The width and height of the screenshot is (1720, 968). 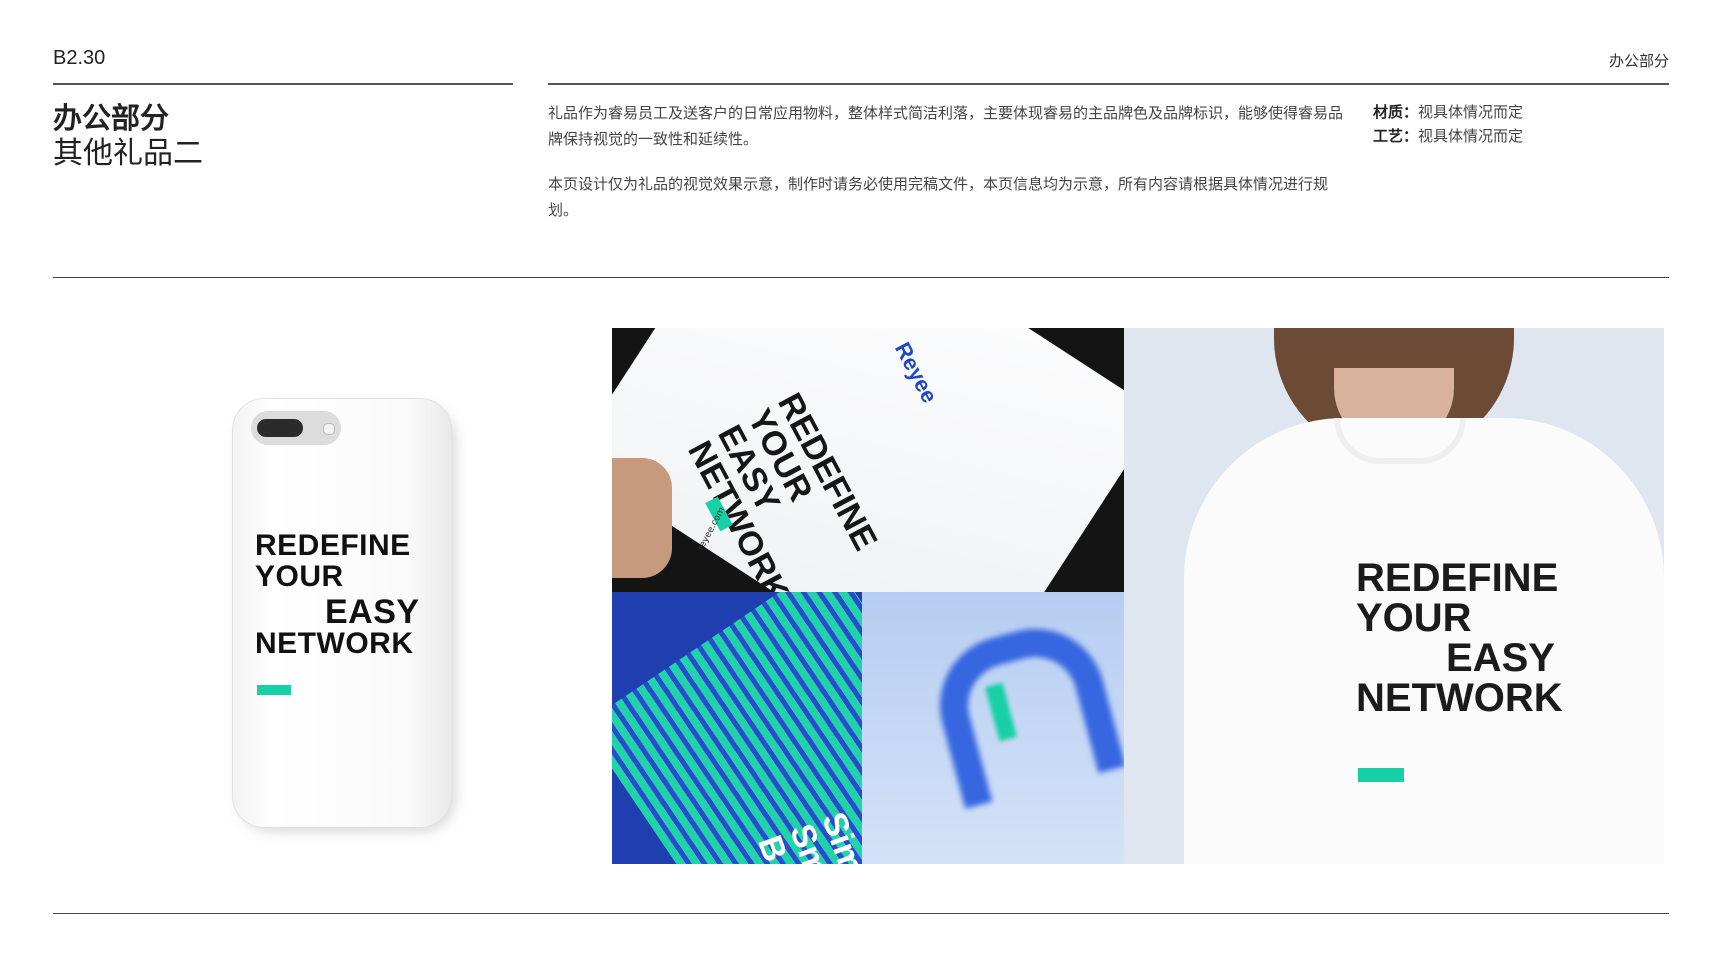 I want to click on phone-slogan-line-2: YOUR, so click(x=299, y=576).